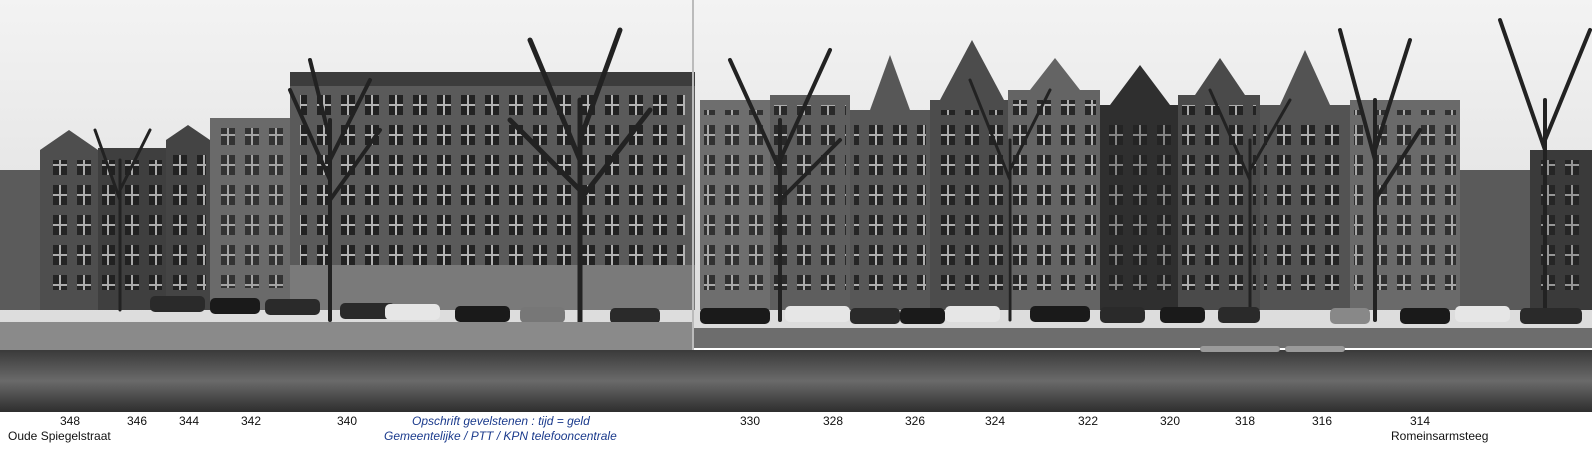  What do you see at coordinates (915, 421) in the screenshot?
I see `house-number-326: 326` at bounding box center [915, 421].